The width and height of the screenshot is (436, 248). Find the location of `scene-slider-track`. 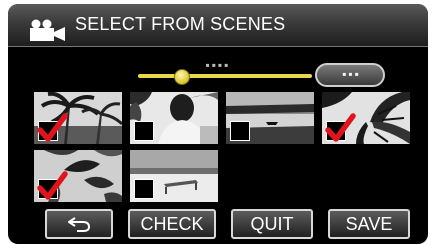

scene-slider-track is located at coordinates (225, 76).